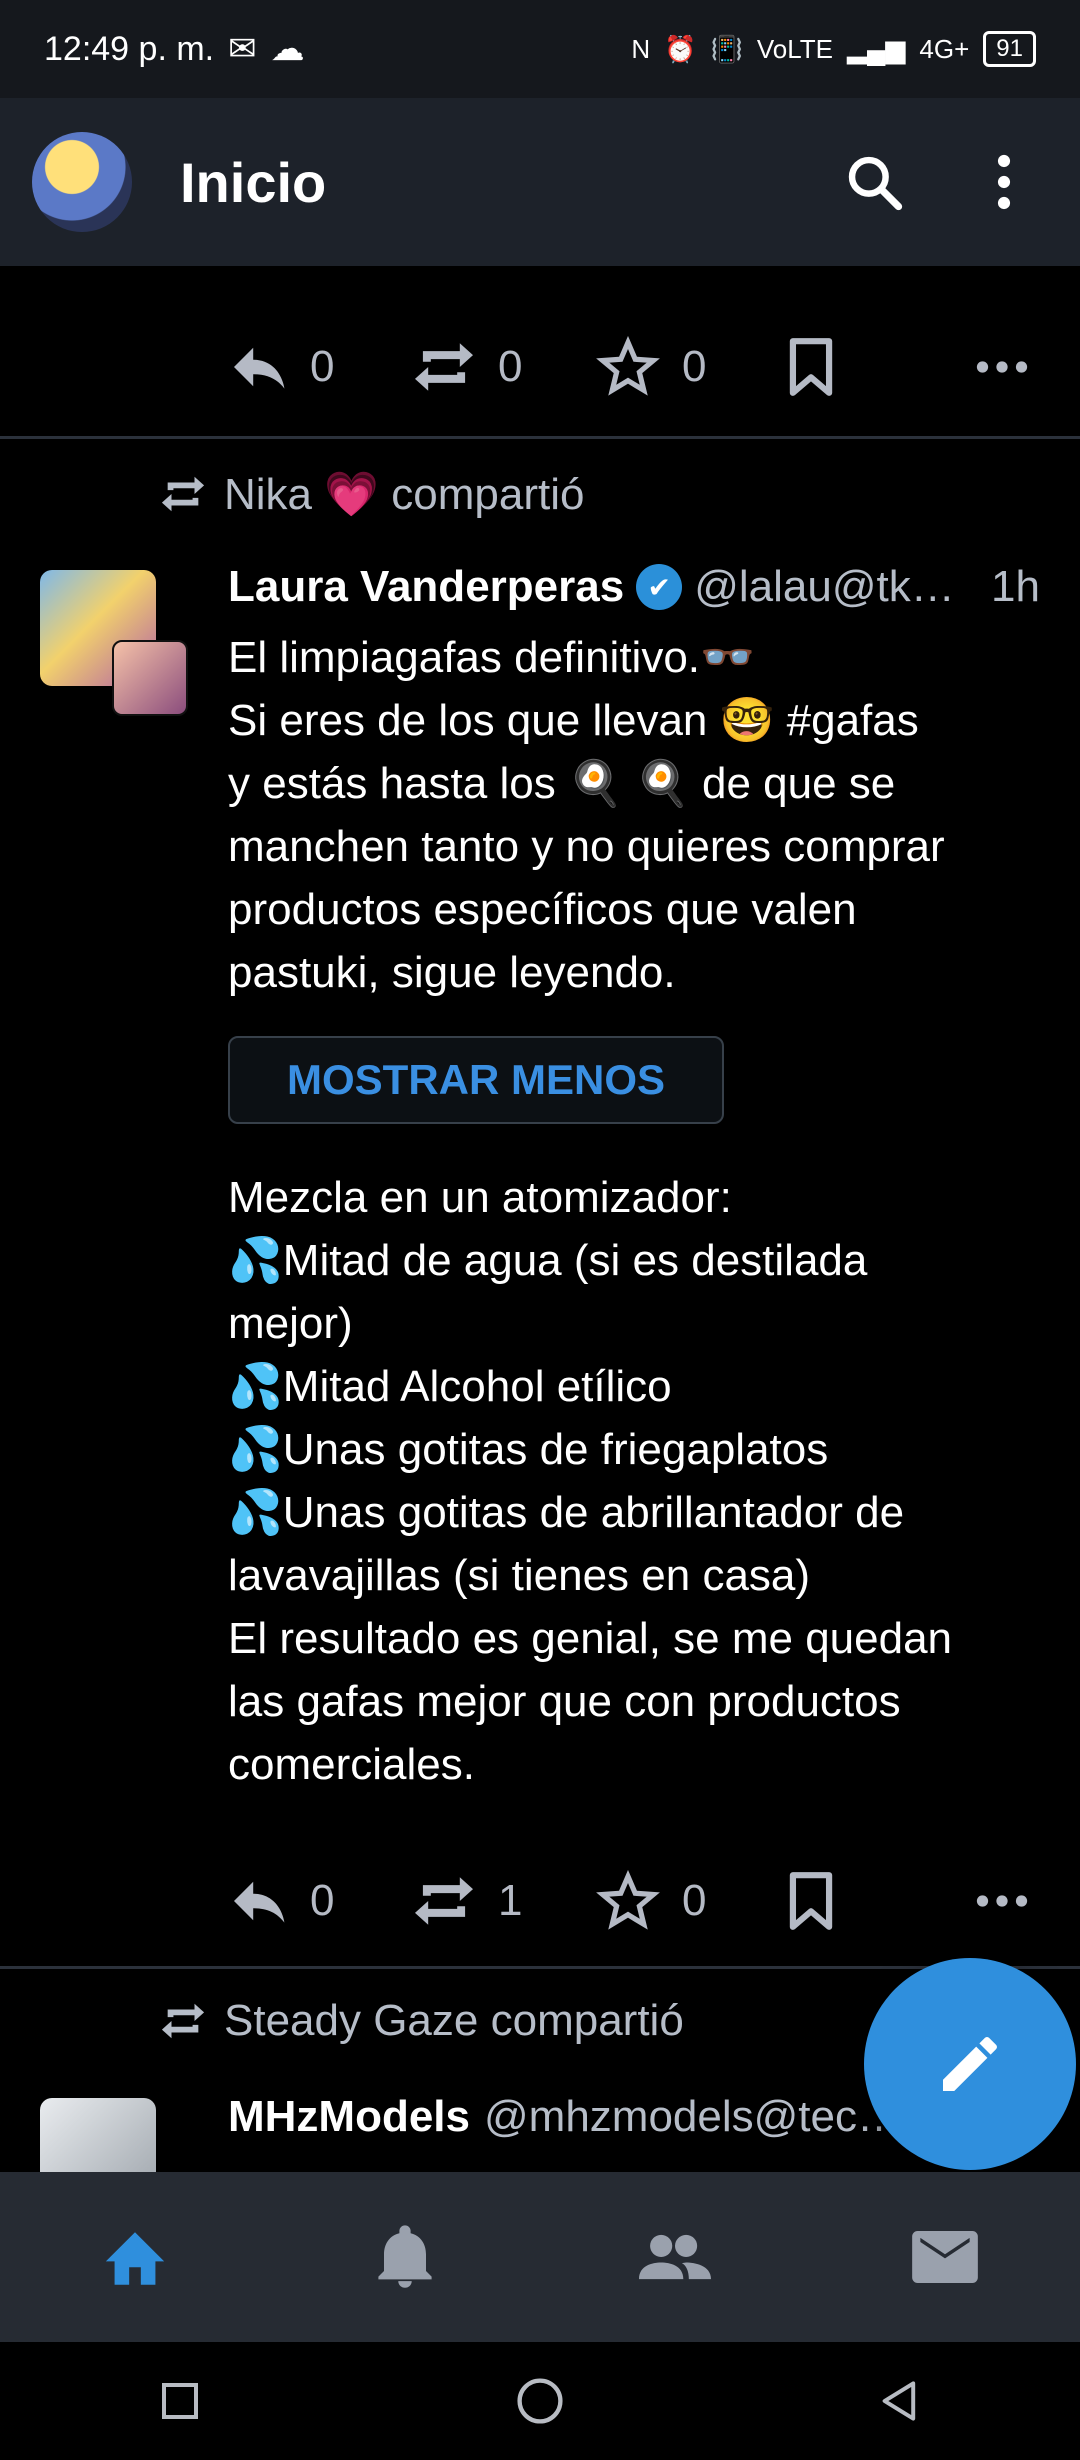 The width and height of the screenshot is (1080, 2460). I want to click on boost-count: 1, so click(510, 1900).